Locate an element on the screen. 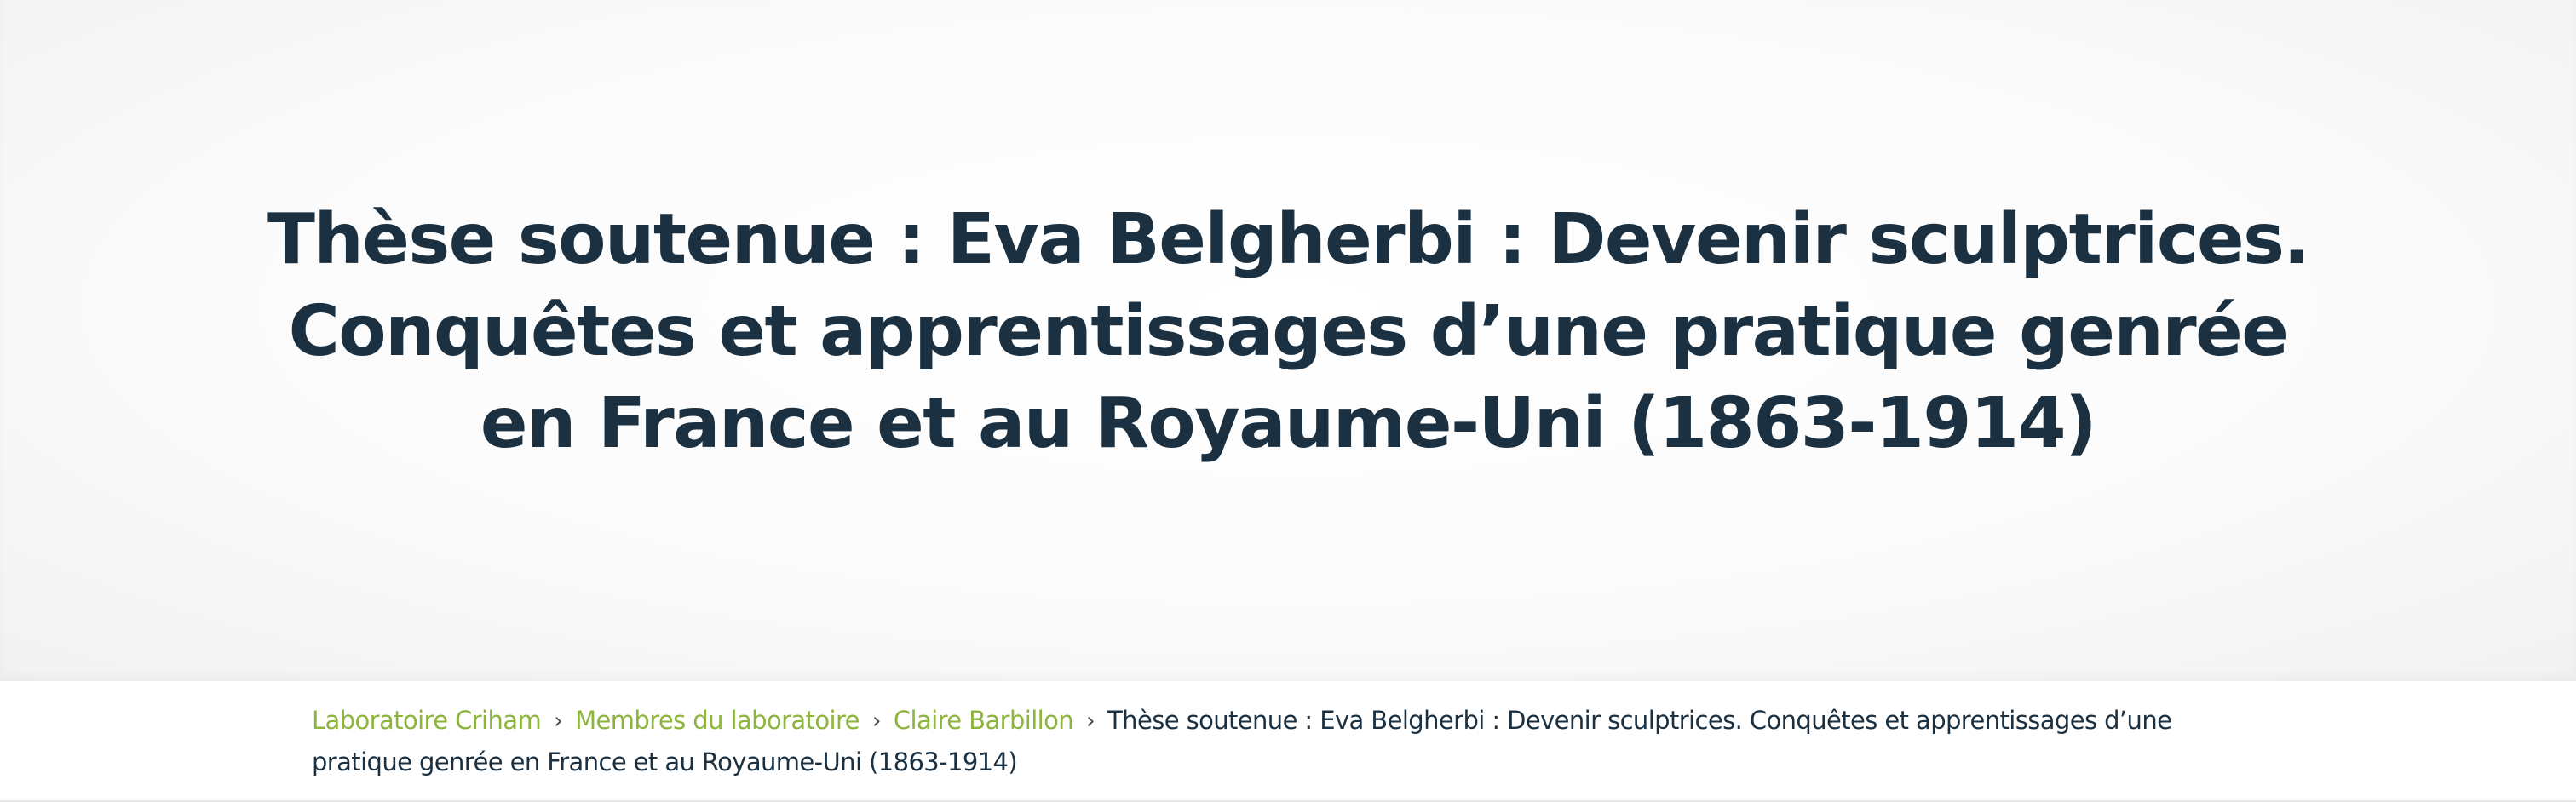  breadcrumb-link-membres-du-laboratoire: Membres du laboratoire is located at coordinates (718, 721).